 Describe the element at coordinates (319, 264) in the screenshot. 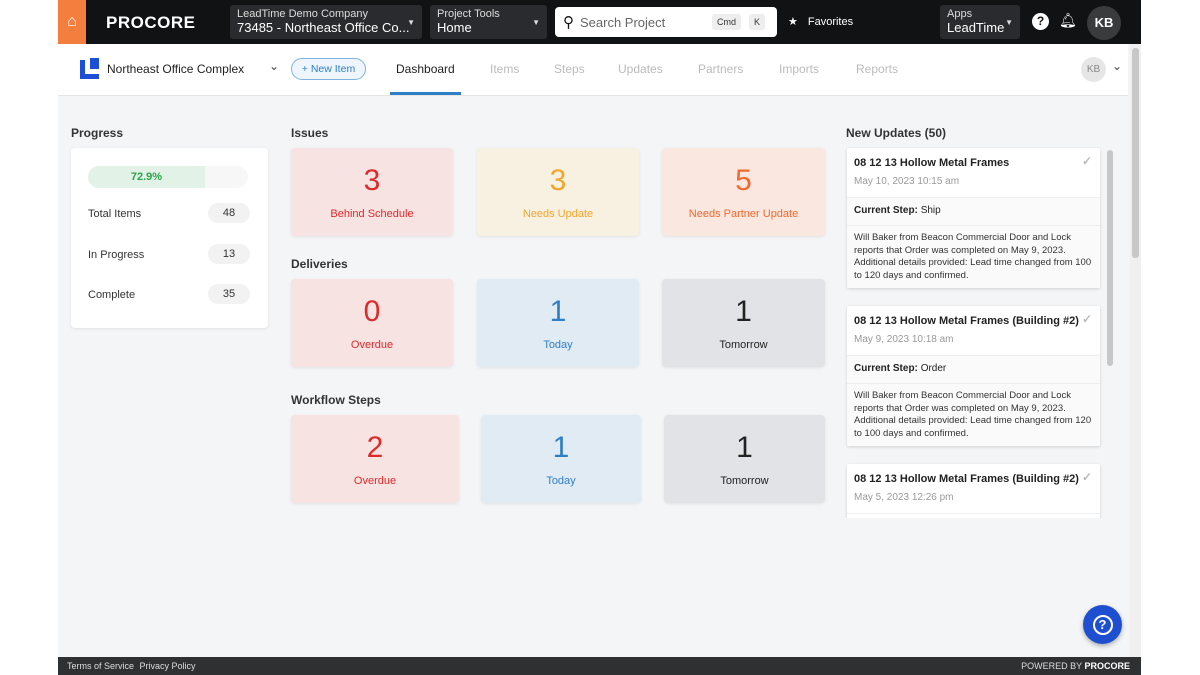

I see `deliveries-title: Deliveries` at that location.